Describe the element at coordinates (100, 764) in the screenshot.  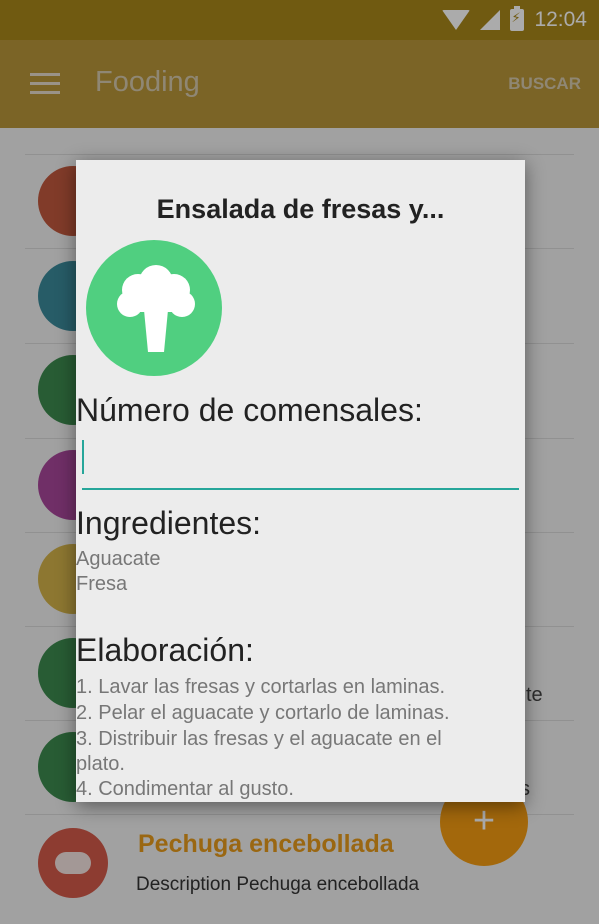
I see `elaboration-step: plato.` at that location.